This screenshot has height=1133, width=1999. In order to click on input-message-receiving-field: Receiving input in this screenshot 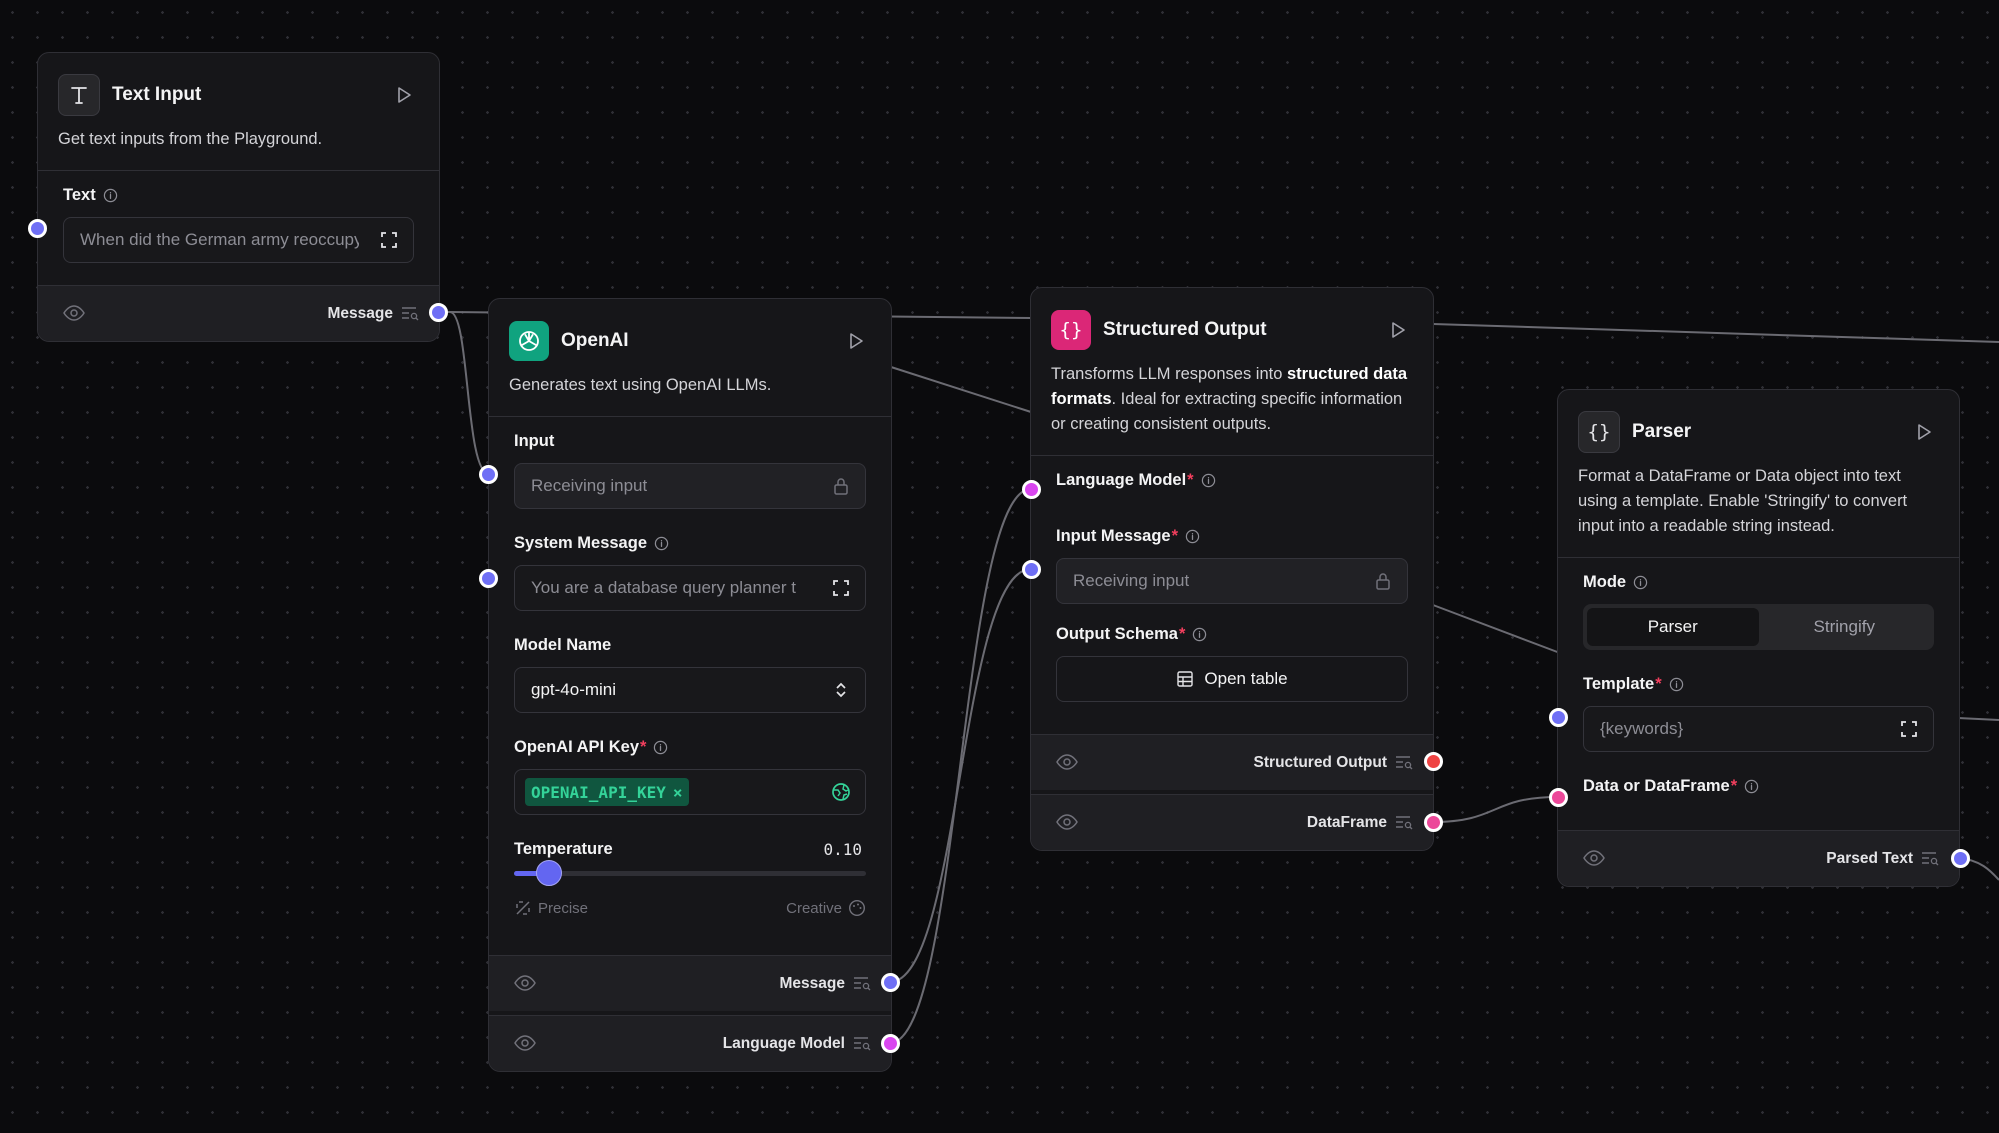, I will do `click(1232, 581)`.